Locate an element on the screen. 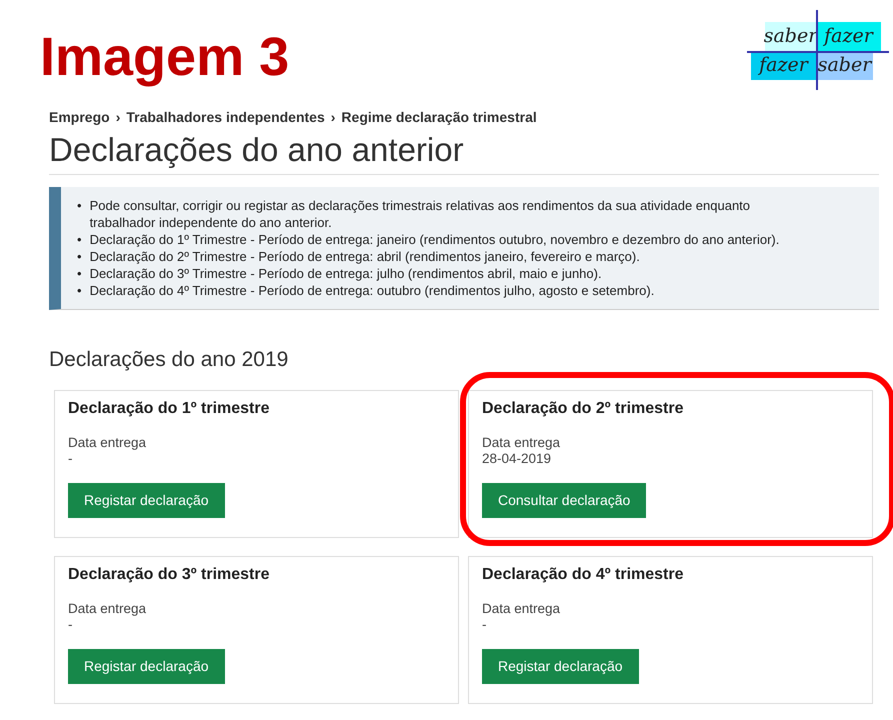  info-item: Declaração do 1º Trimestre - Período de entrega: janeiro (rendimentos outubro, novembro e dezembro do ano anterior). is located at coordinates (435, 239).